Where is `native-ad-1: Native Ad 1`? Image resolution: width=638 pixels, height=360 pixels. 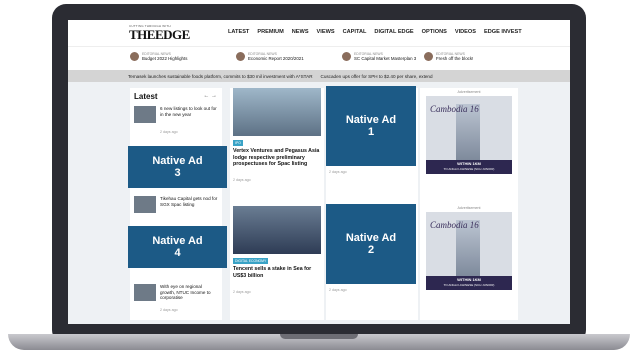 native-ad-1: Native Ad 1 is located at coordinates (371, 126).